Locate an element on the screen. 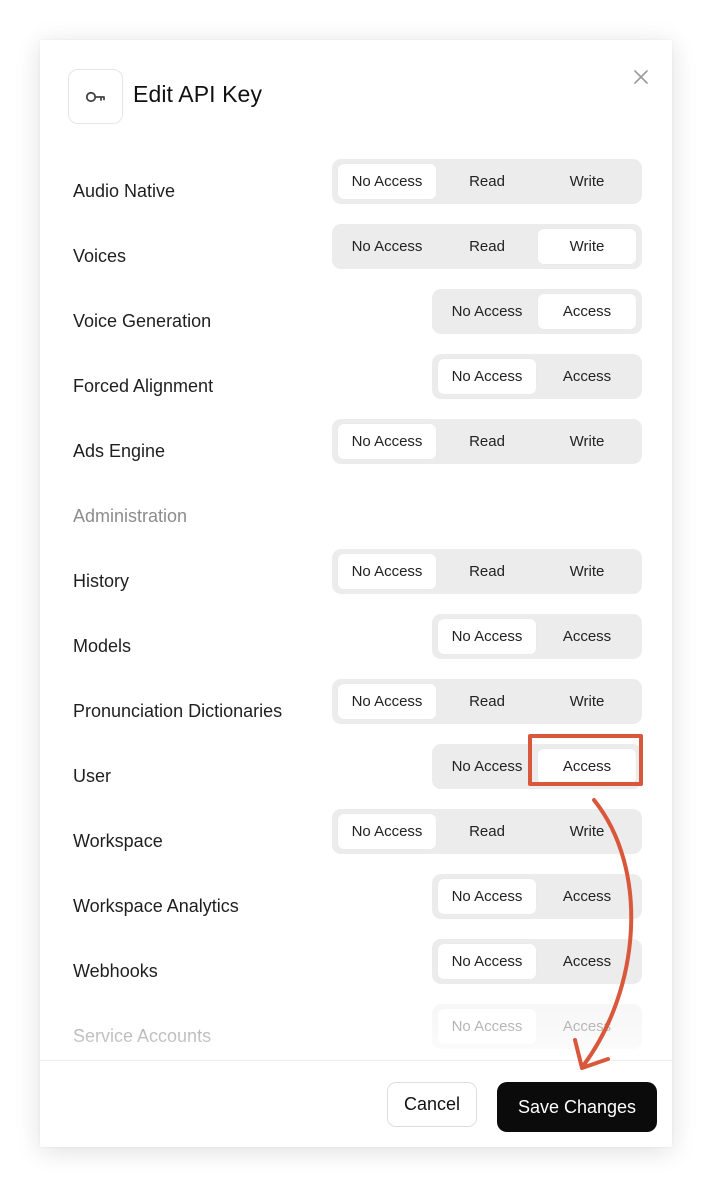 Image resolution: width=712 pixels, height=1187 pixels. cancel-button: Cancel is located at coordinates (432, 1104).